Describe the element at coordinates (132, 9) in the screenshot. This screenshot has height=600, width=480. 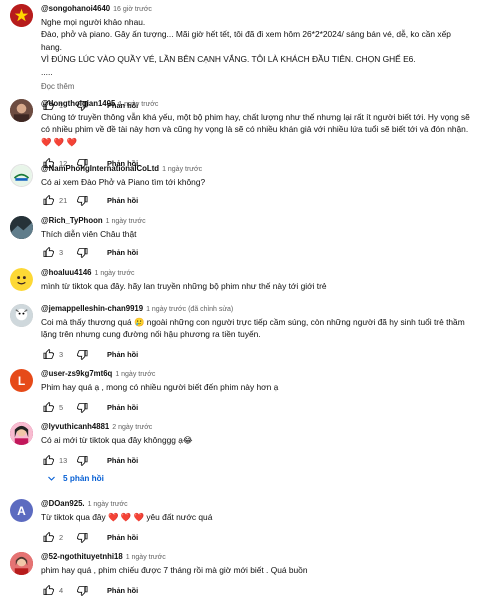
I see `comment-time: 16 giờ trước` at that location.